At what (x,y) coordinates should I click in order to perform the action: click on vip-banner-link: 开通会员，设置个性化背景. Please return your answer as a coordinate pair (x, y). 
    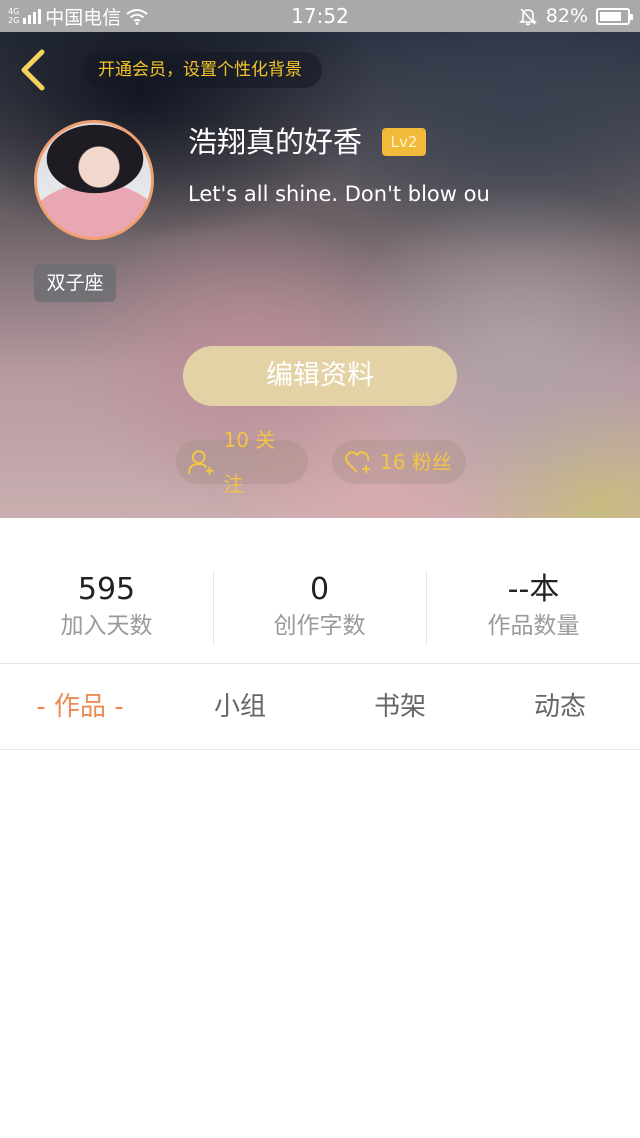
    Looking at the image, I should click on (203, 70).